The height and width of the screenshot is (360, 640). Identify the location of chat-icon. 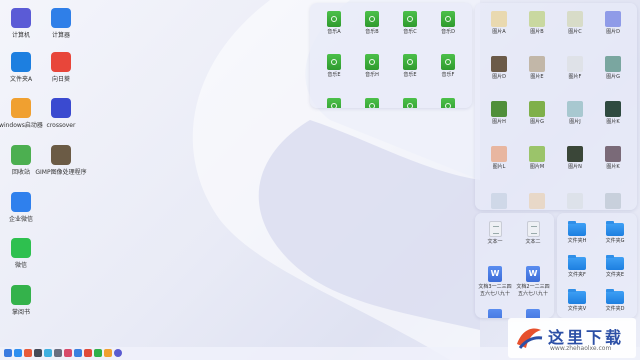
(98, 353).